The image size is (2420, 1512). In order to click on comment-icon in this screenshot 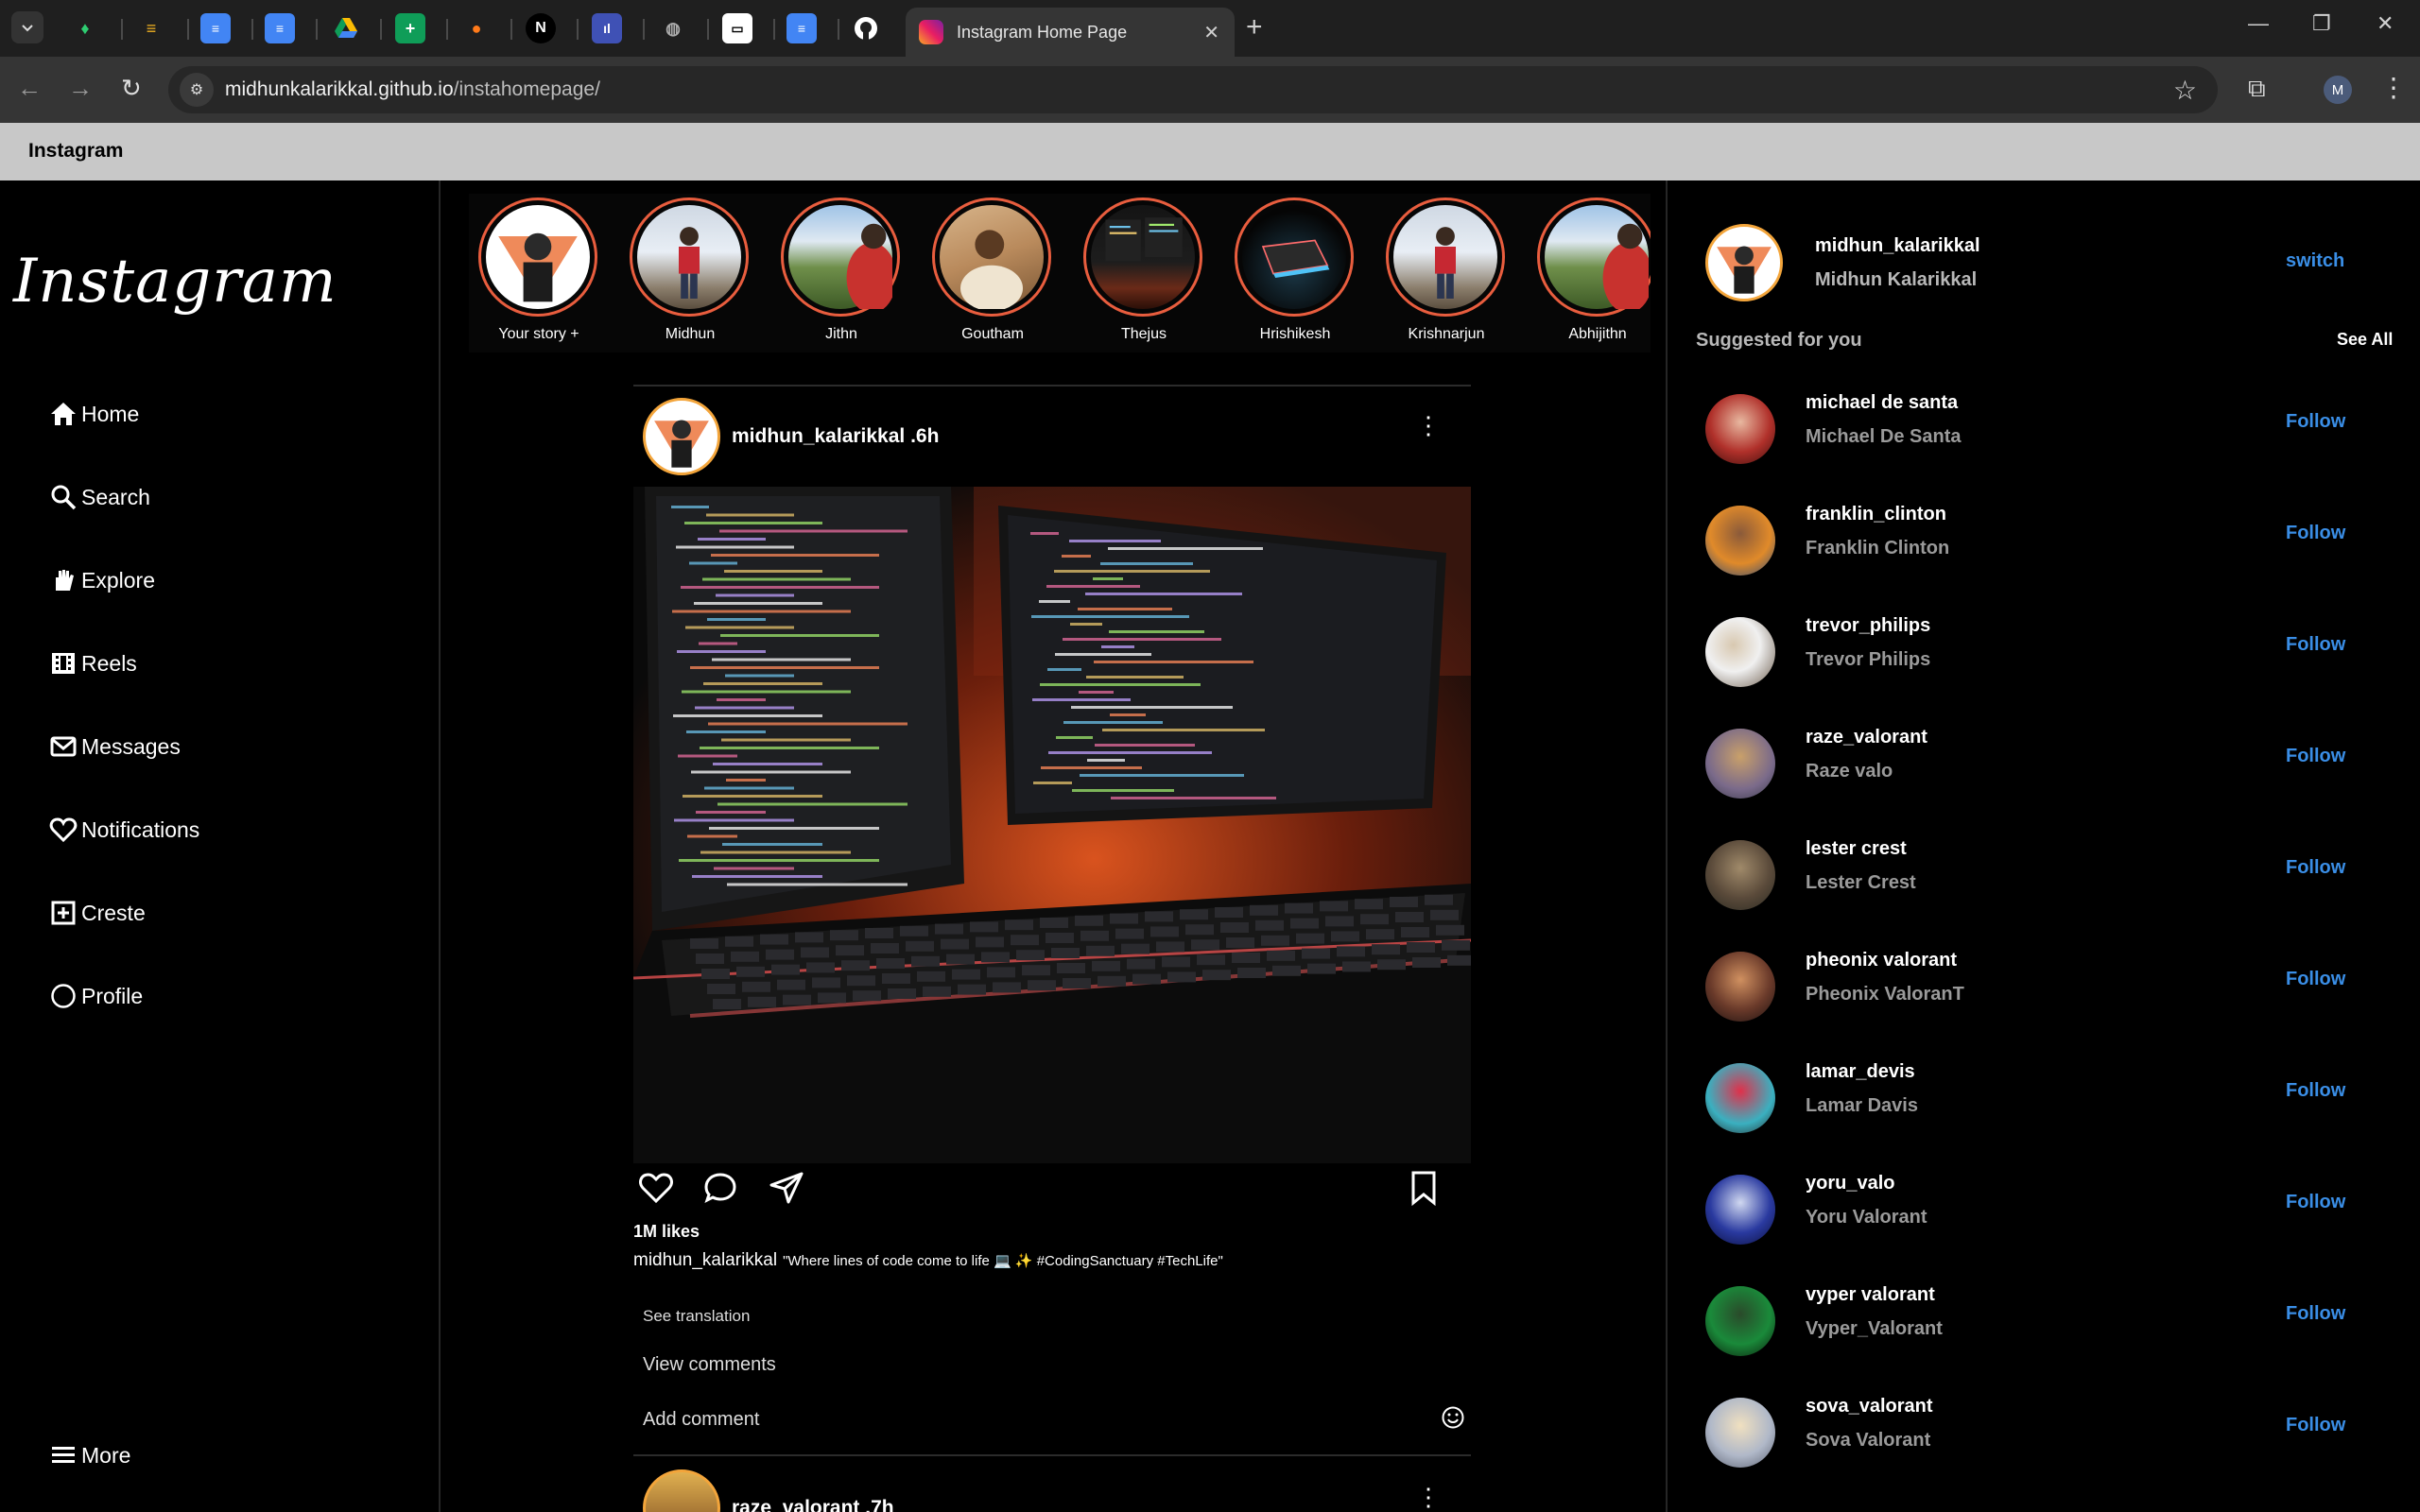, I will do `click(720, 1188)`.